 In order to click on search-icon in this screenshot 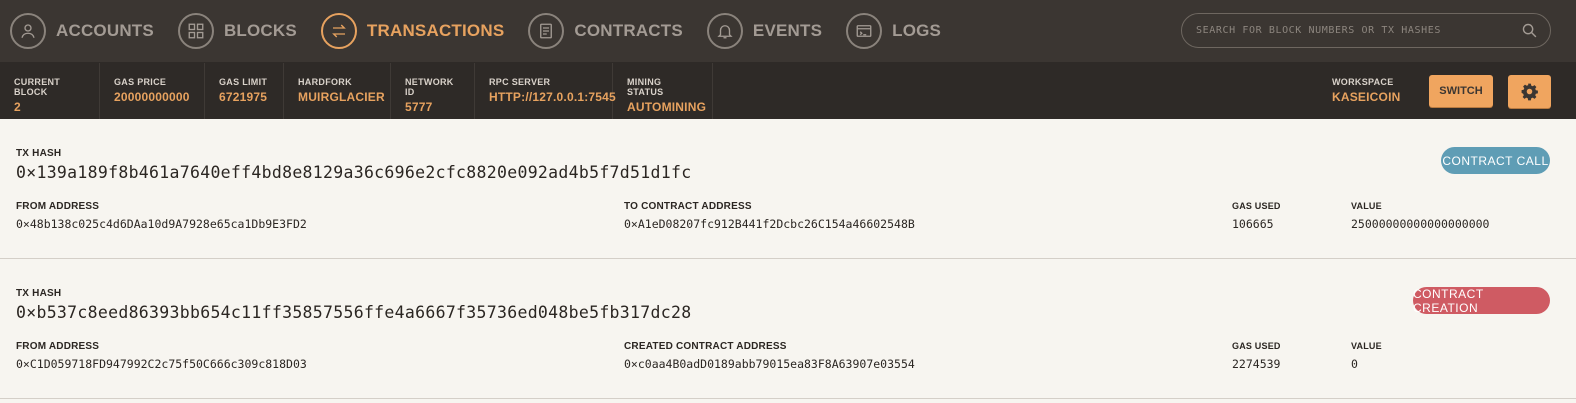, I will do `click(1529, 30)`.